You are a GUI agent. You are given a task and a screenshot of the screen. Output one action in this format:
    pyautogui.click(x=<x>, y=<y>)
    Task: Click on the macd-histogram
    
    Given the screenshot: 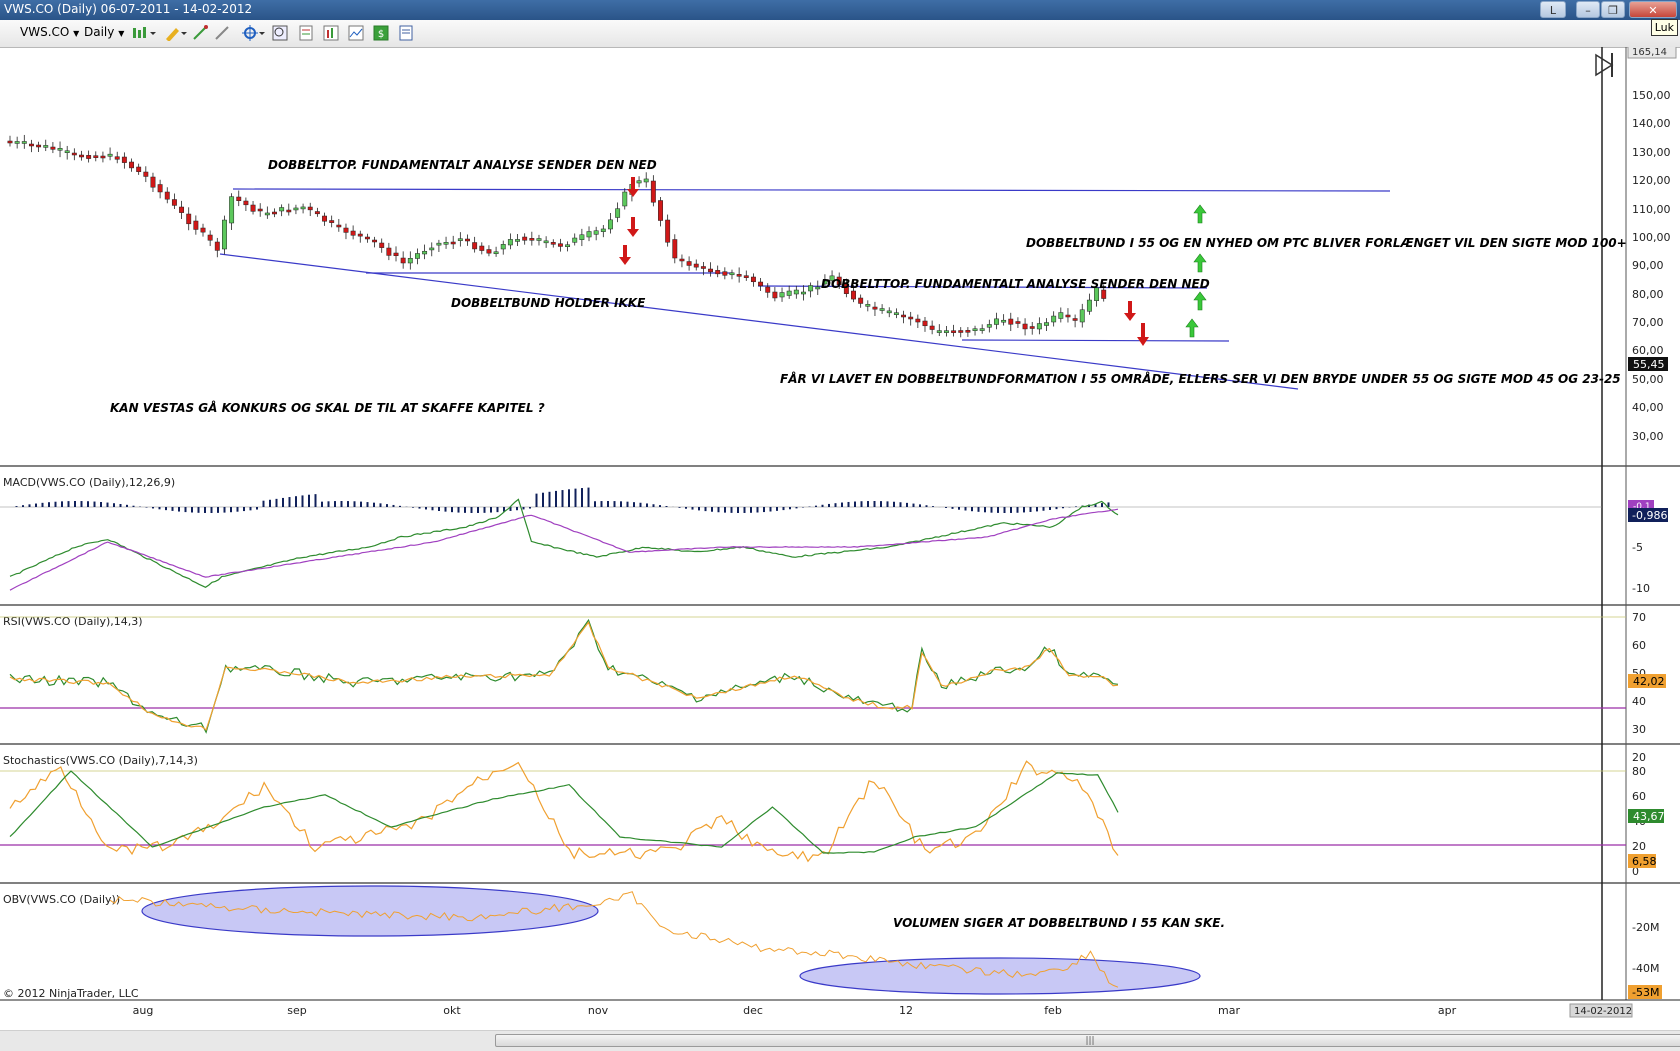 What is the action you would take?
    pyautogui.click(x=562, y=500)
    